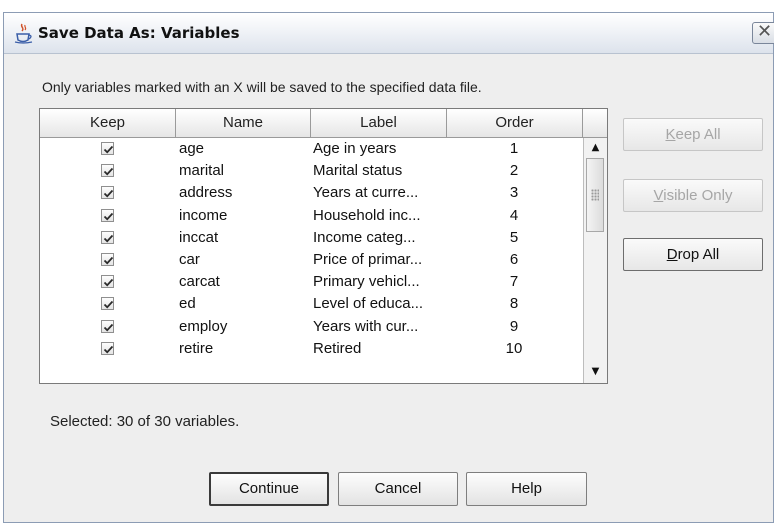 The image size is (774, 523). Describe the element at coordinates (203, 326) in the screenshot. I see `variable-name-cell: employ` at that location.